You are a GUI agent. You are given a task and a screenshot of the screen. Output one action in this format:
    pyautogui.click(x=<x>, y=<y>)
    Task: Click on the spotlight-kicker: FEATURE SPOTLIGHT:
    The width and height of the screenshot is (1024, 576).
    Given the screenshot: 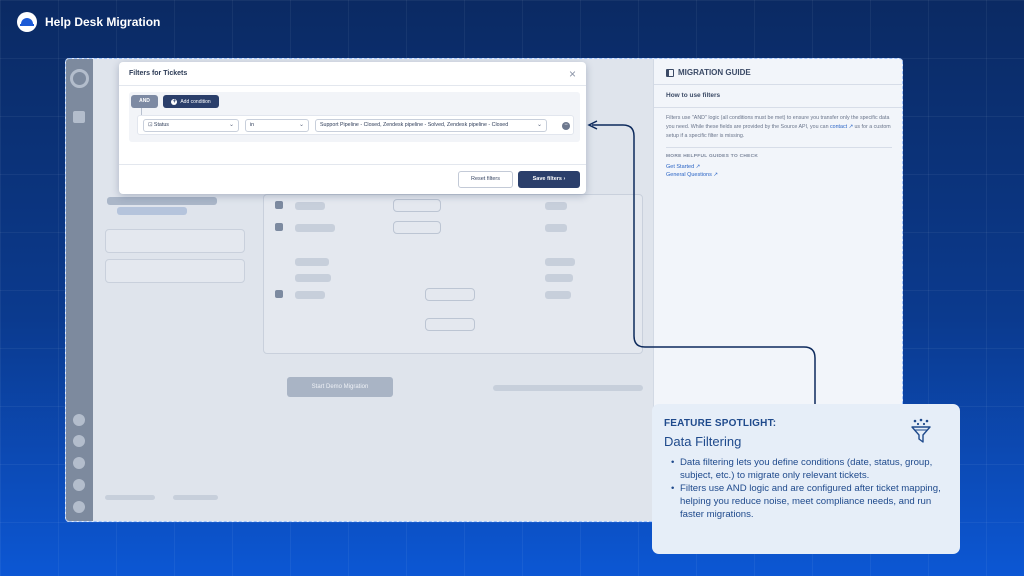 What is the action you would take?
    pyautogui.click(x=720, y=423)
    